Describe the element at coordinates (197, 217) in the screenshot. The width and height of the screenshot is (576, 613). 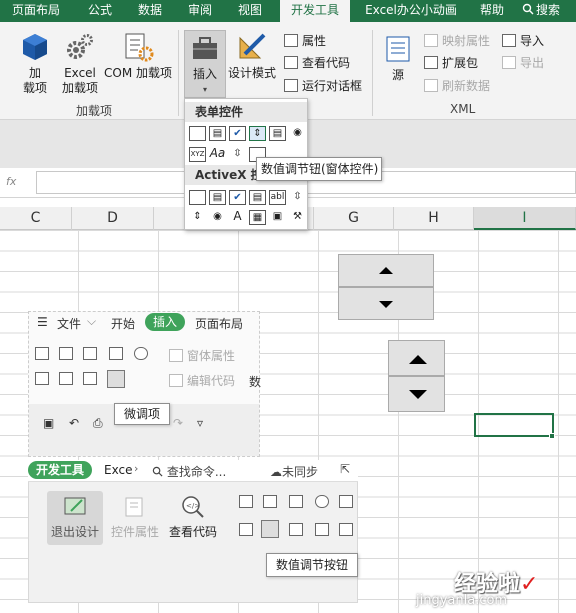
I see `activex-spin-icon: ⇕` at that location.